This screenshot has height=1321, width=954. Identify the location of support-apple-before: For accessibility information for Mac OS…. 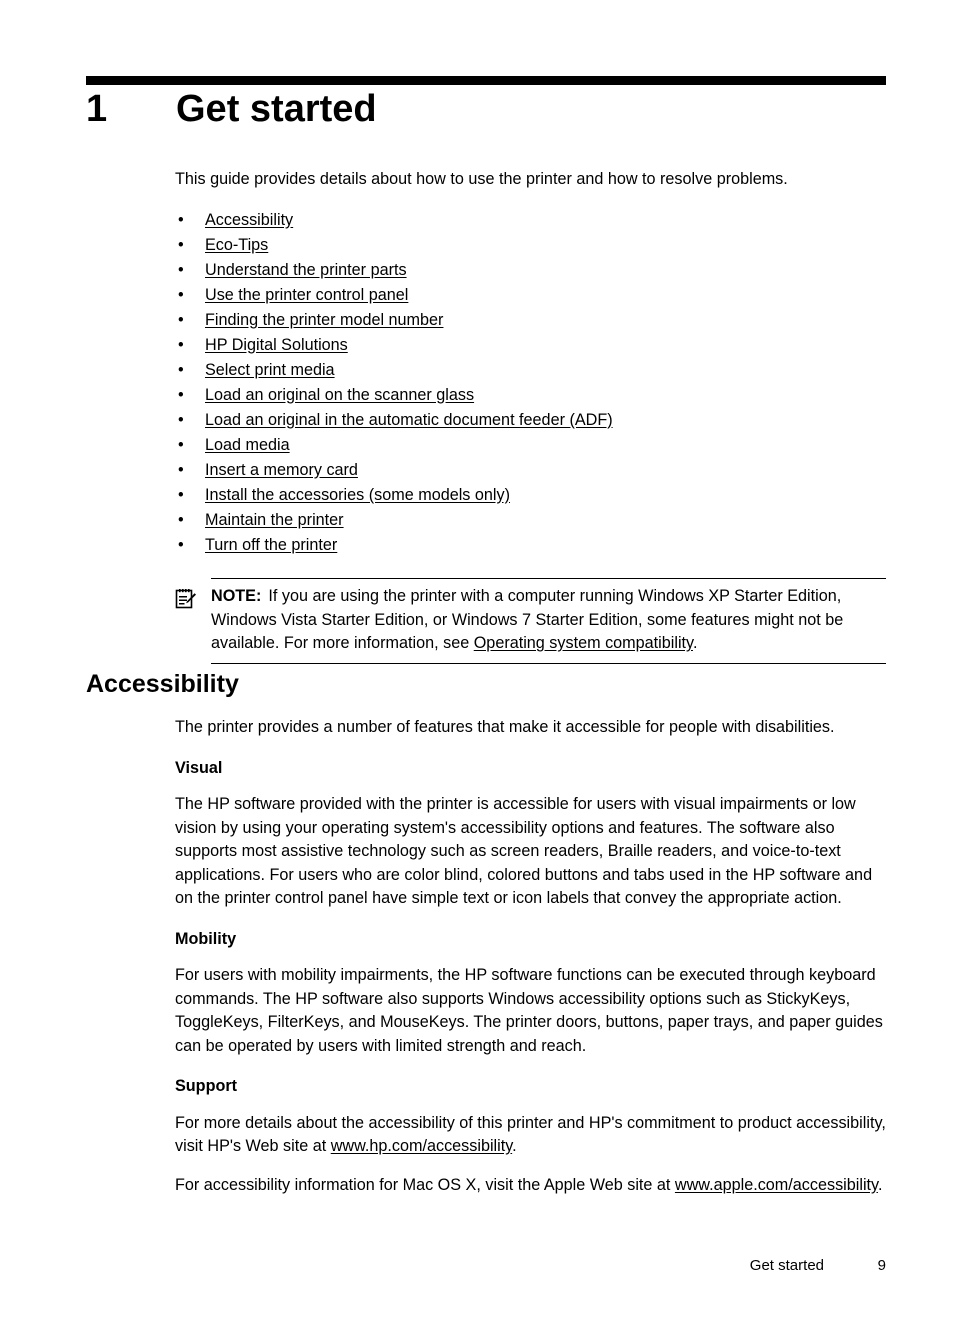
(425, 1184).